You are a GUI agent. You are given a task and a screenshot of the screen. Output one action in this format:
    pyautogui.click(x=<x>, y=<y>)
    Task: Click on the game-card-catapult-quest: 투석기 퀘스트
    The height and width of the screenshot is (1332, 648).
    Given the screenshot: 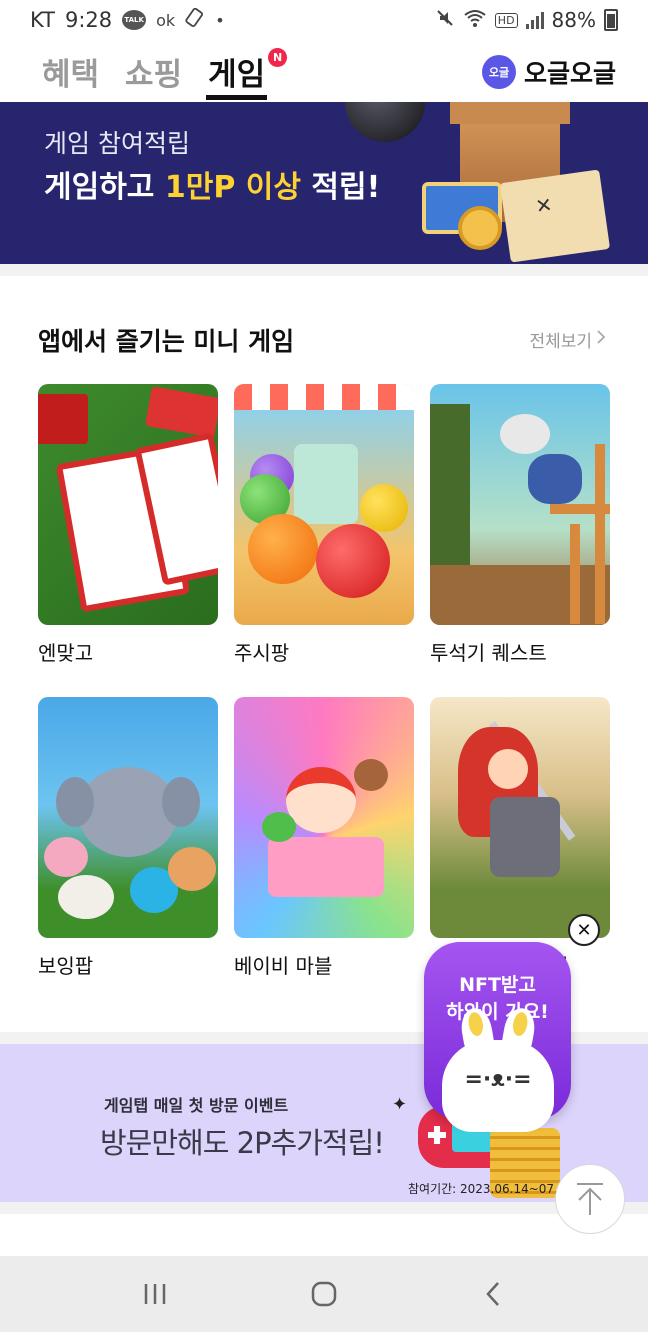 What is the action you would take?
    pyautogui.click(x=520, y=525)
    